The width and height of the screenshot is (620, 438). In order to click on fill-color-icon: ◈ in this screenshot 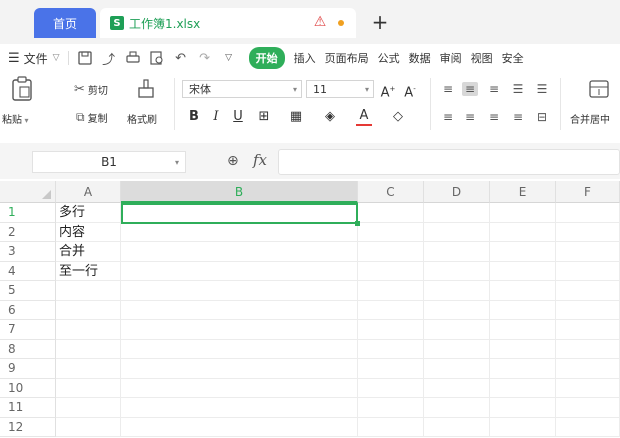, I will do `click(330, 117)`.